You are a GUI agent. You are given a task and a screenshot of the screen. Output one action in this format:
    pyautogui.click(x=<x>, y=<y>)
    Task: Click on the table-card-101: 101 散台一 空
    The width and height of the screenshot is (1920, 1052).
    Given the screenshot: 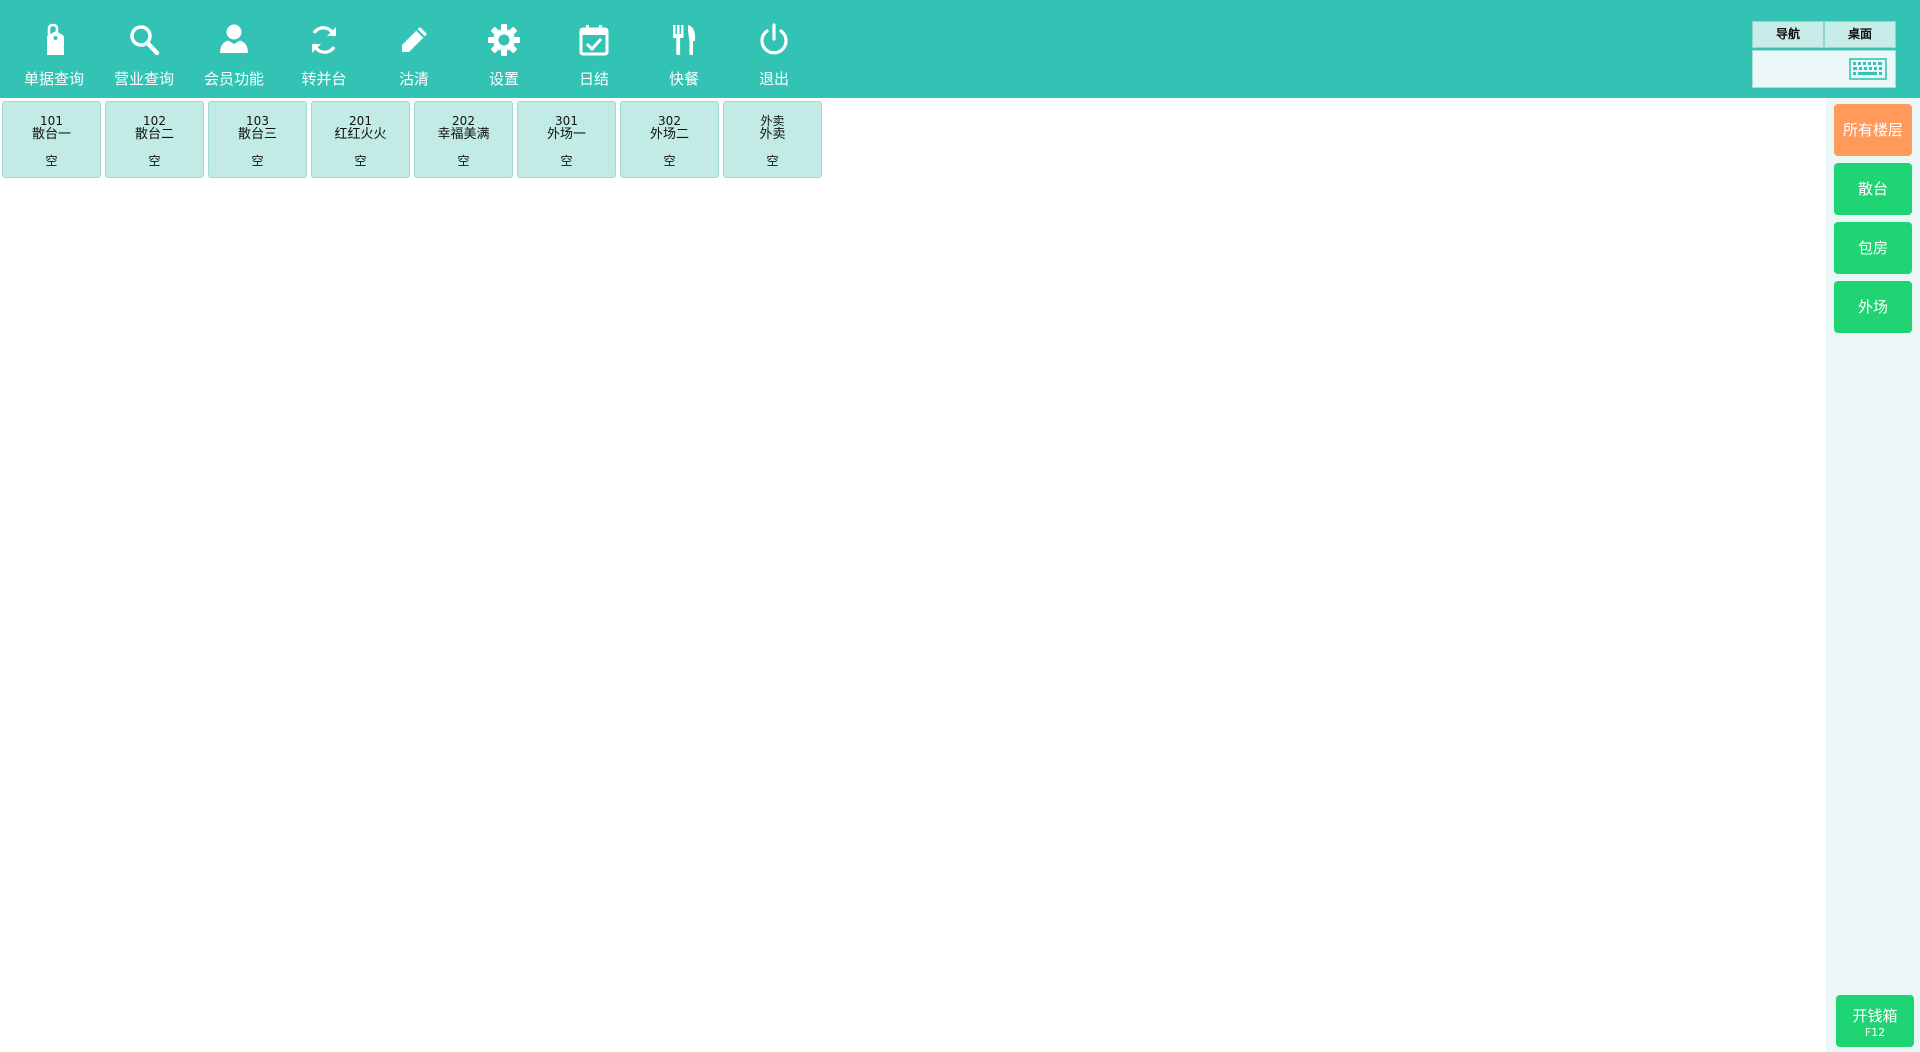 What is the action you would take?
    pyautogui.click(x=51, y=139)
    